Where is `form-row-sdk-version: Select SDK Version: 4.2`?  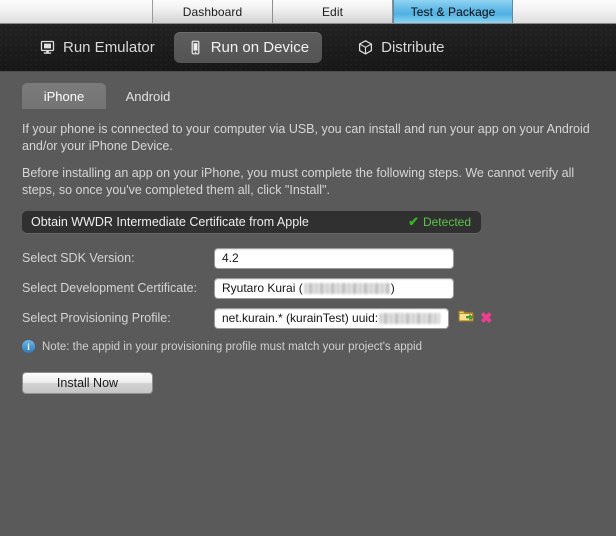
form-row-sdk-version: Select SDK Version: 4.2 is located at coordinates (308, 258).